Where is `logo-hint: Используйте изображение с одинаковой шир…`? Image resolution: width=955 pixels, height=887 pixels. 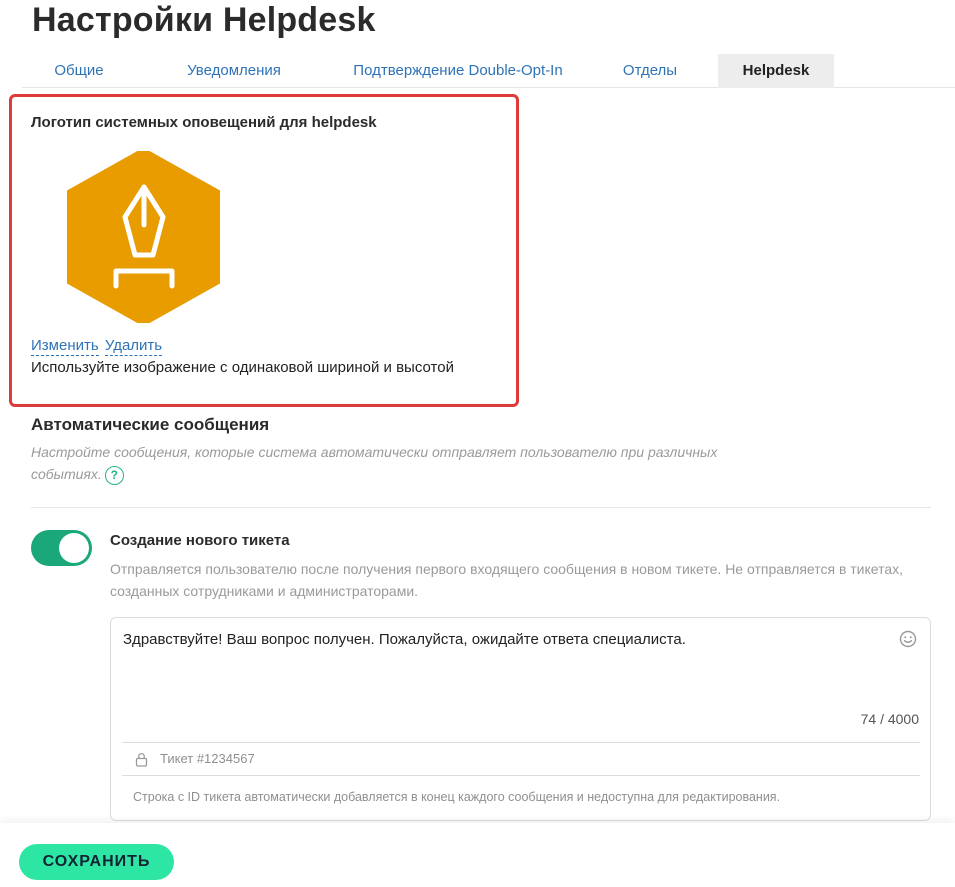
logo-hint: Используйте изображение с одинаковой шир… is located at coordinates (242, 367).